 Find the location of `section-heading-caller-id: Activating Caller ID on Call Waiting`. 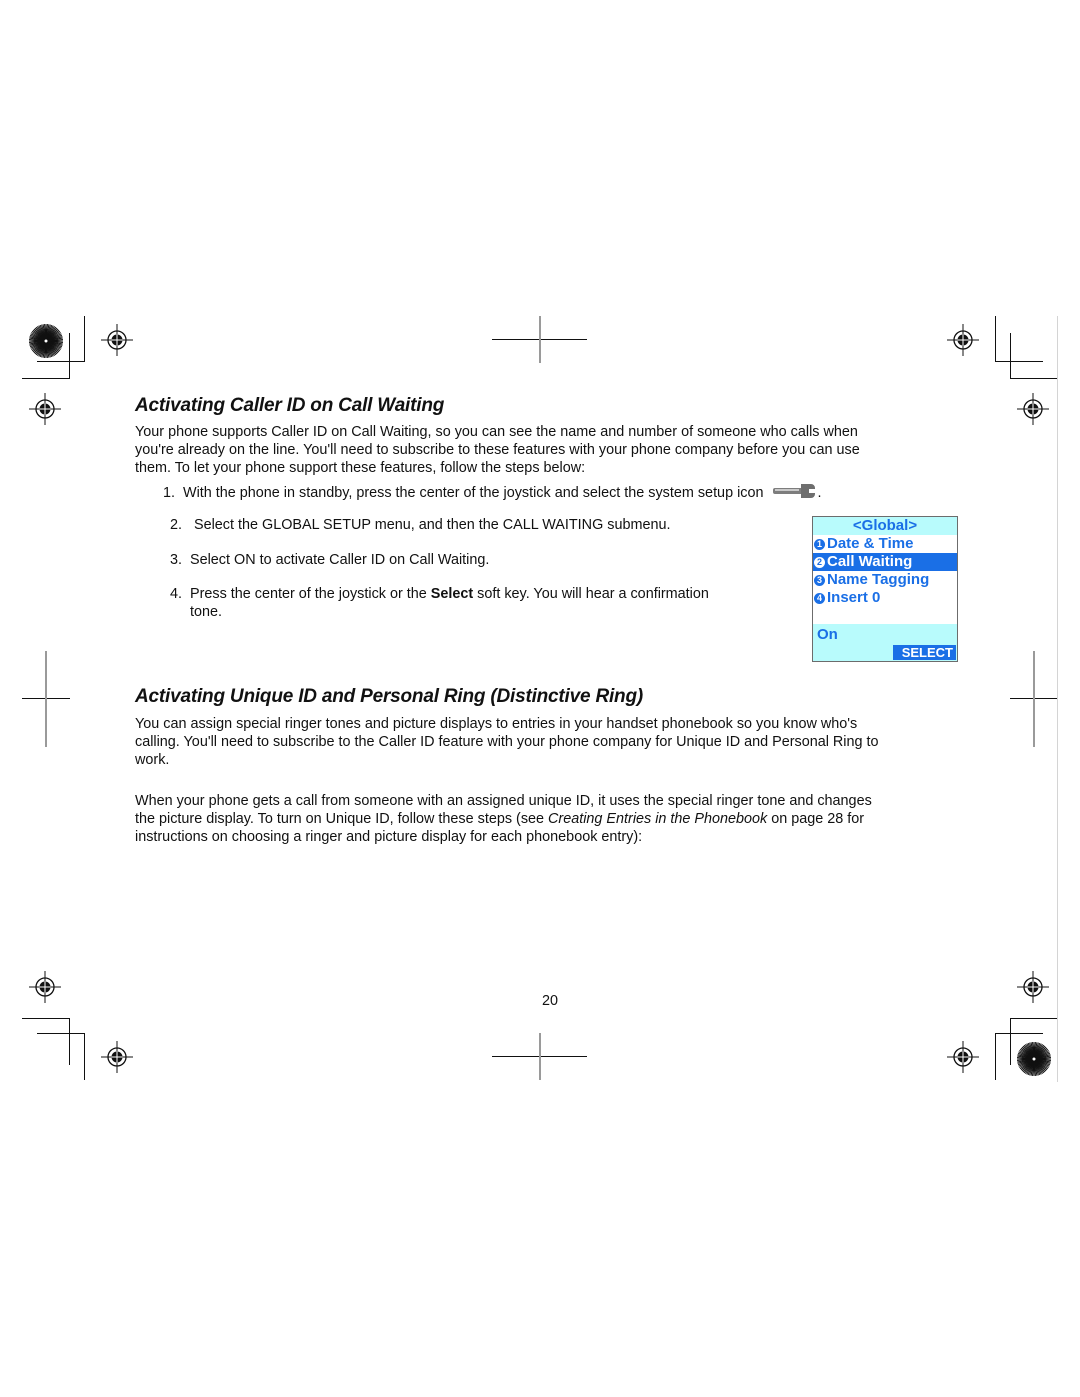

section-heading-caller-id: Activating Caller ID on Call Waiting is located at coordinates (290, 405).